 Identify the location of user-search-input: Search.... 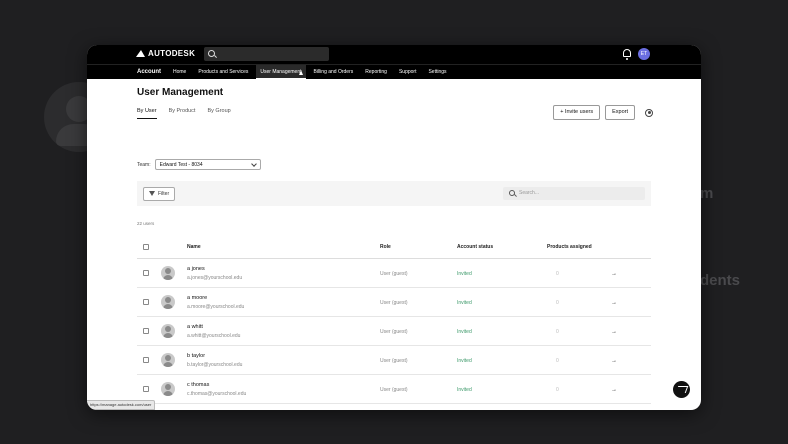
(574, 193).